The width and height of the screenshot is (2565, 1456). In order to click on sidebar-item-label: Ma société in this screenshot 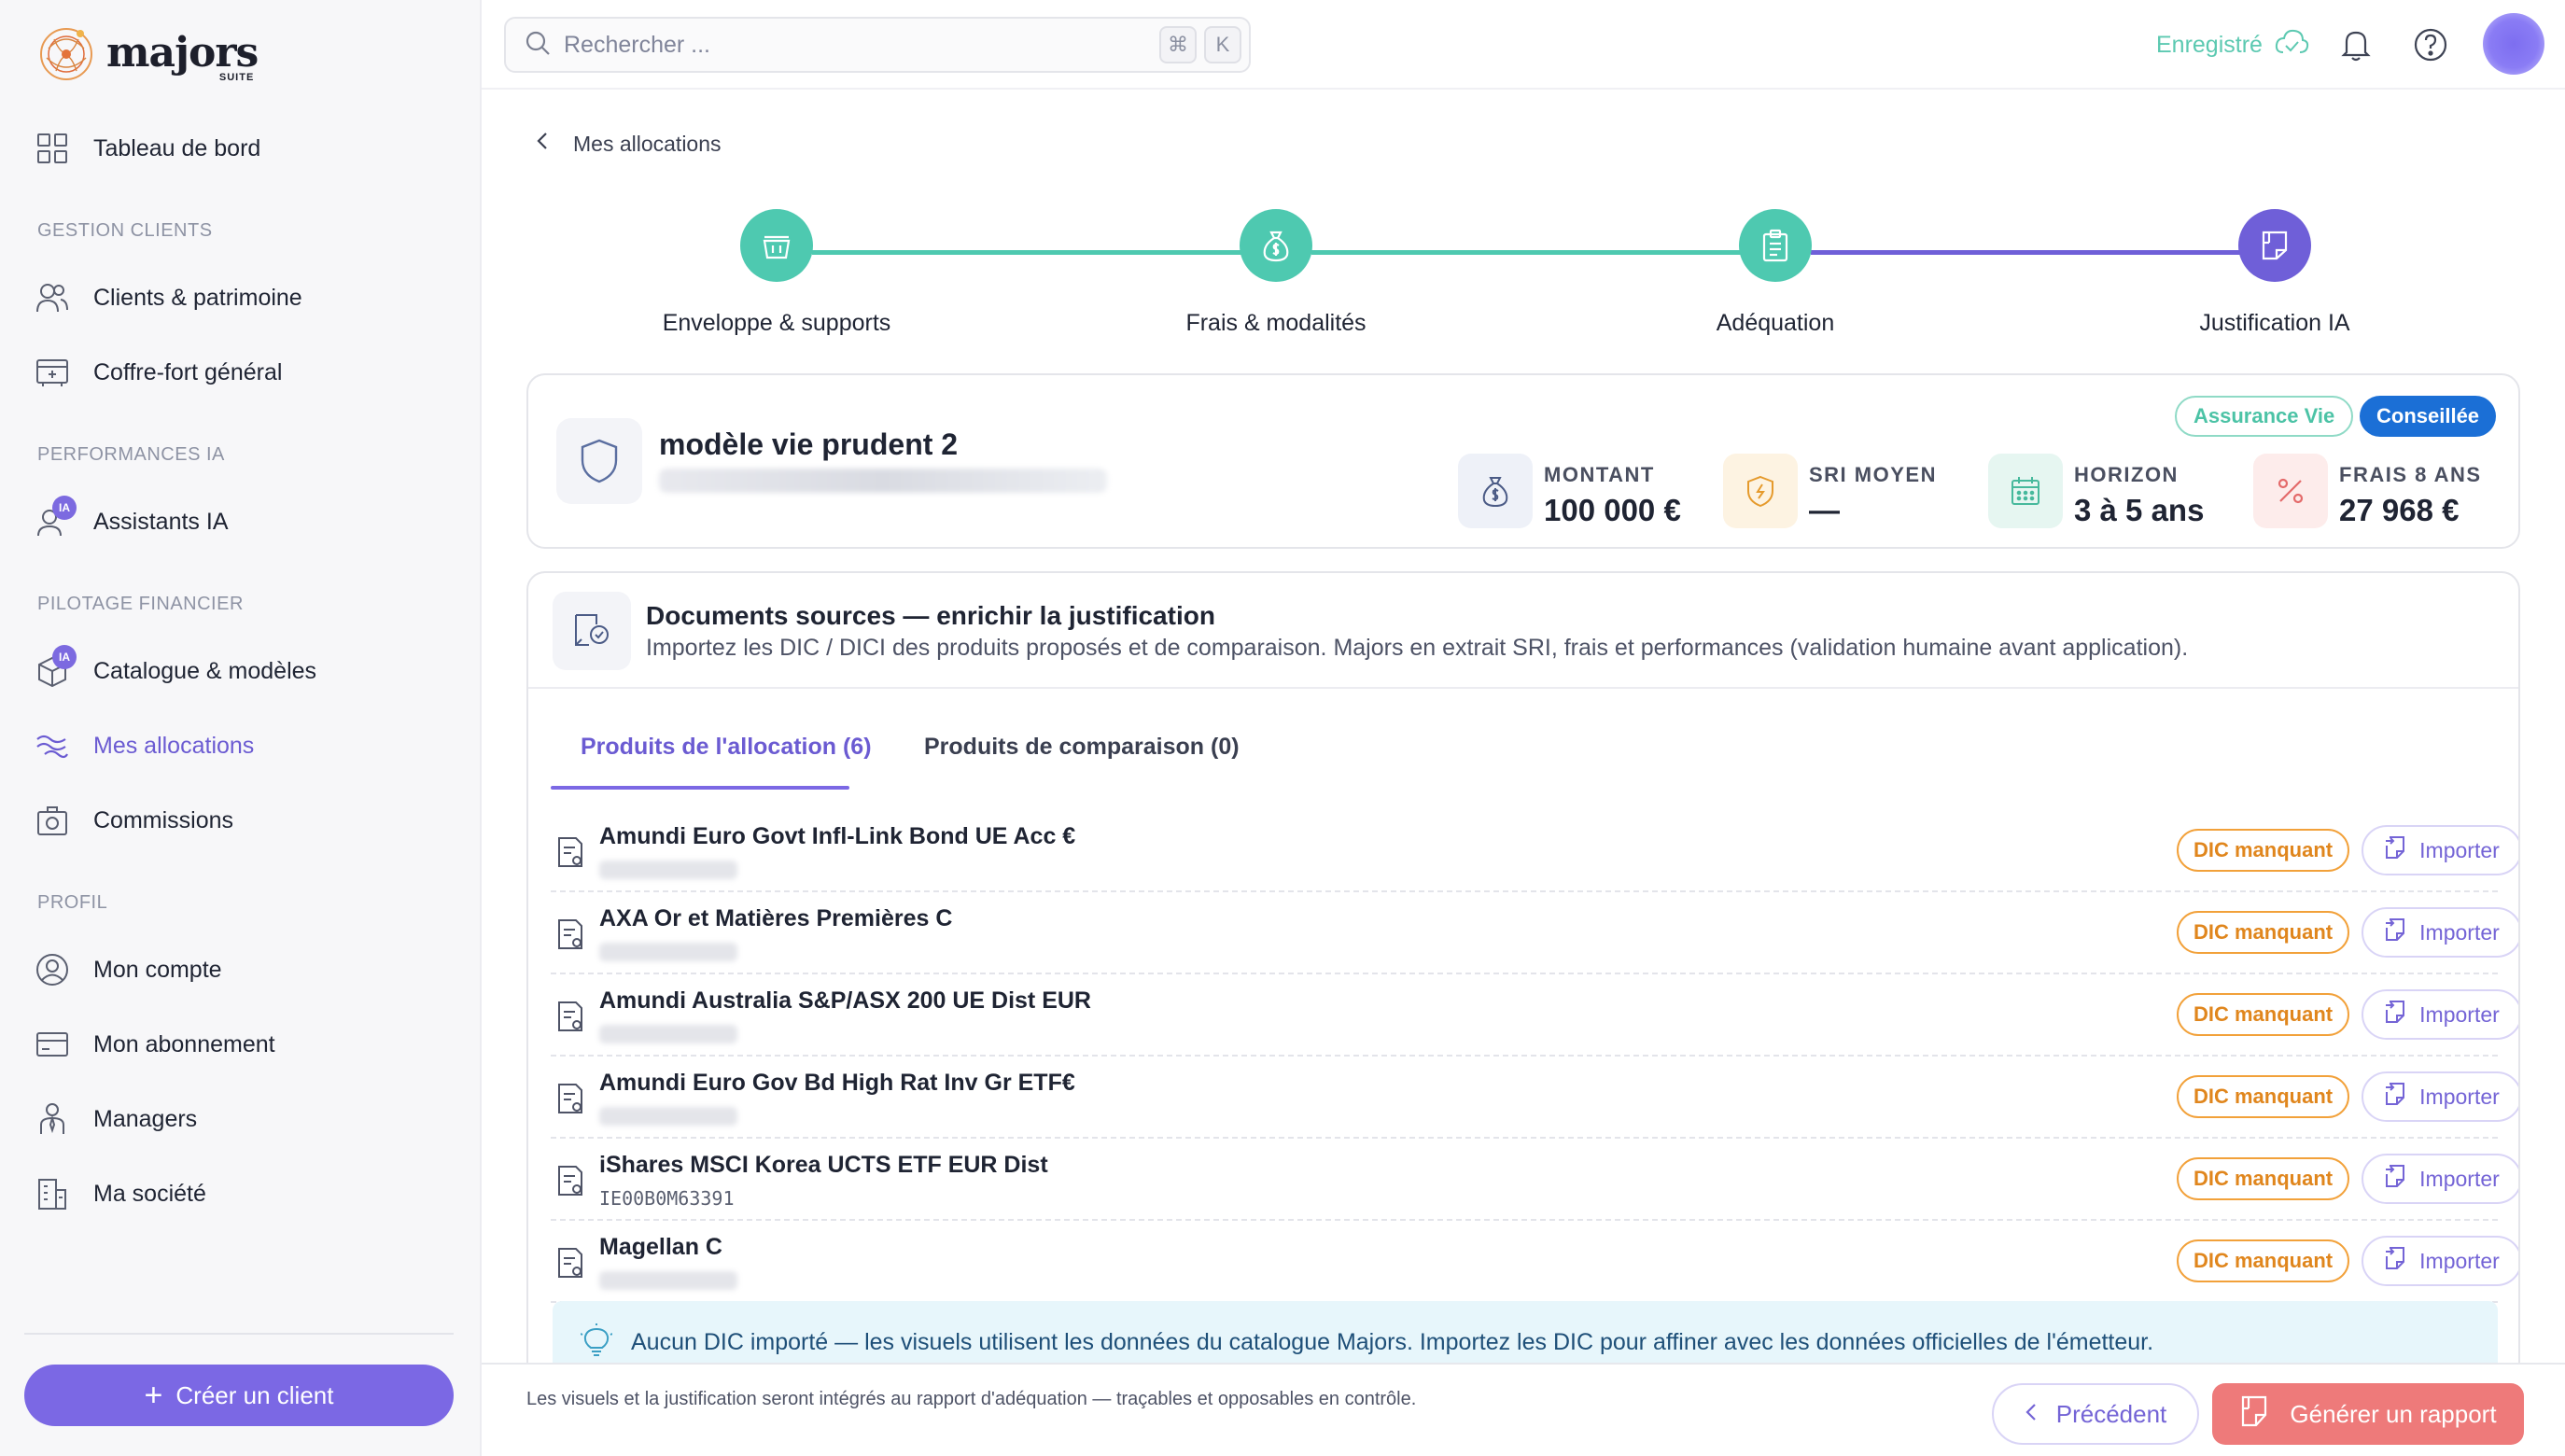, I will do `click(149, 1193)`.